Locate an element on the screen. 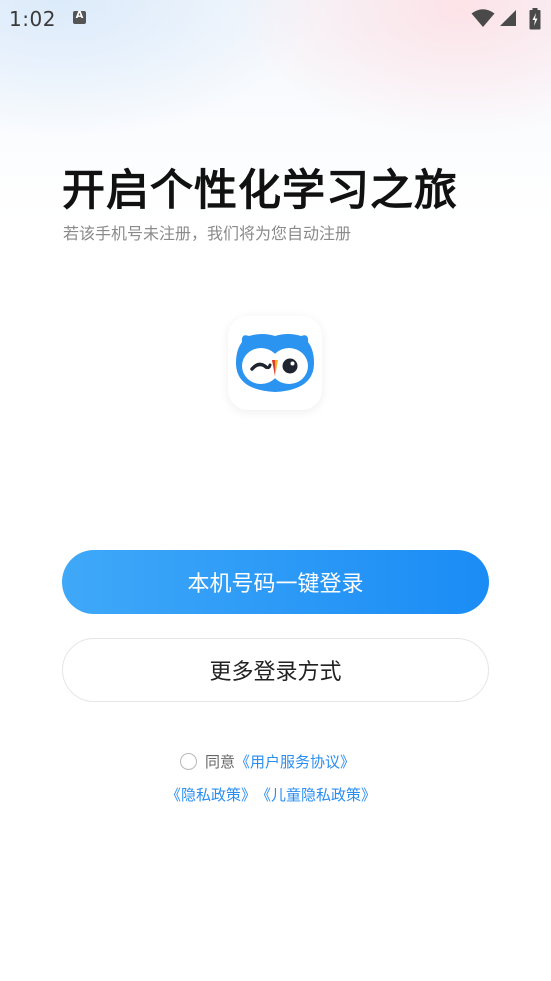 This screenshot has height=981, width=551. app-logo is located at coordinates (275, 363).